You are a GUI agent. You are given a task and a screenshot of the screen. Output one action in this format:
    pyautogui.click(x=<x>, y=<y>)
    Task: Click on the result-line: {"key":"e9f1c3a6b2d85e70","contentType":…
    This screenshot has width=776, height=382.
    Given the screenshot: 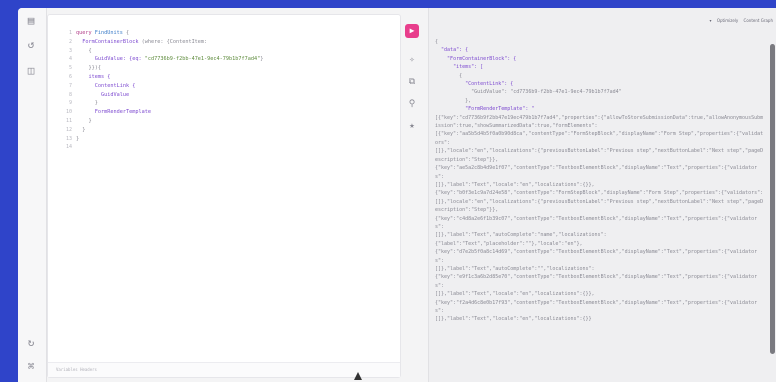 What is the action you would take?
    pyautogui.click(x=596, y=281)
    